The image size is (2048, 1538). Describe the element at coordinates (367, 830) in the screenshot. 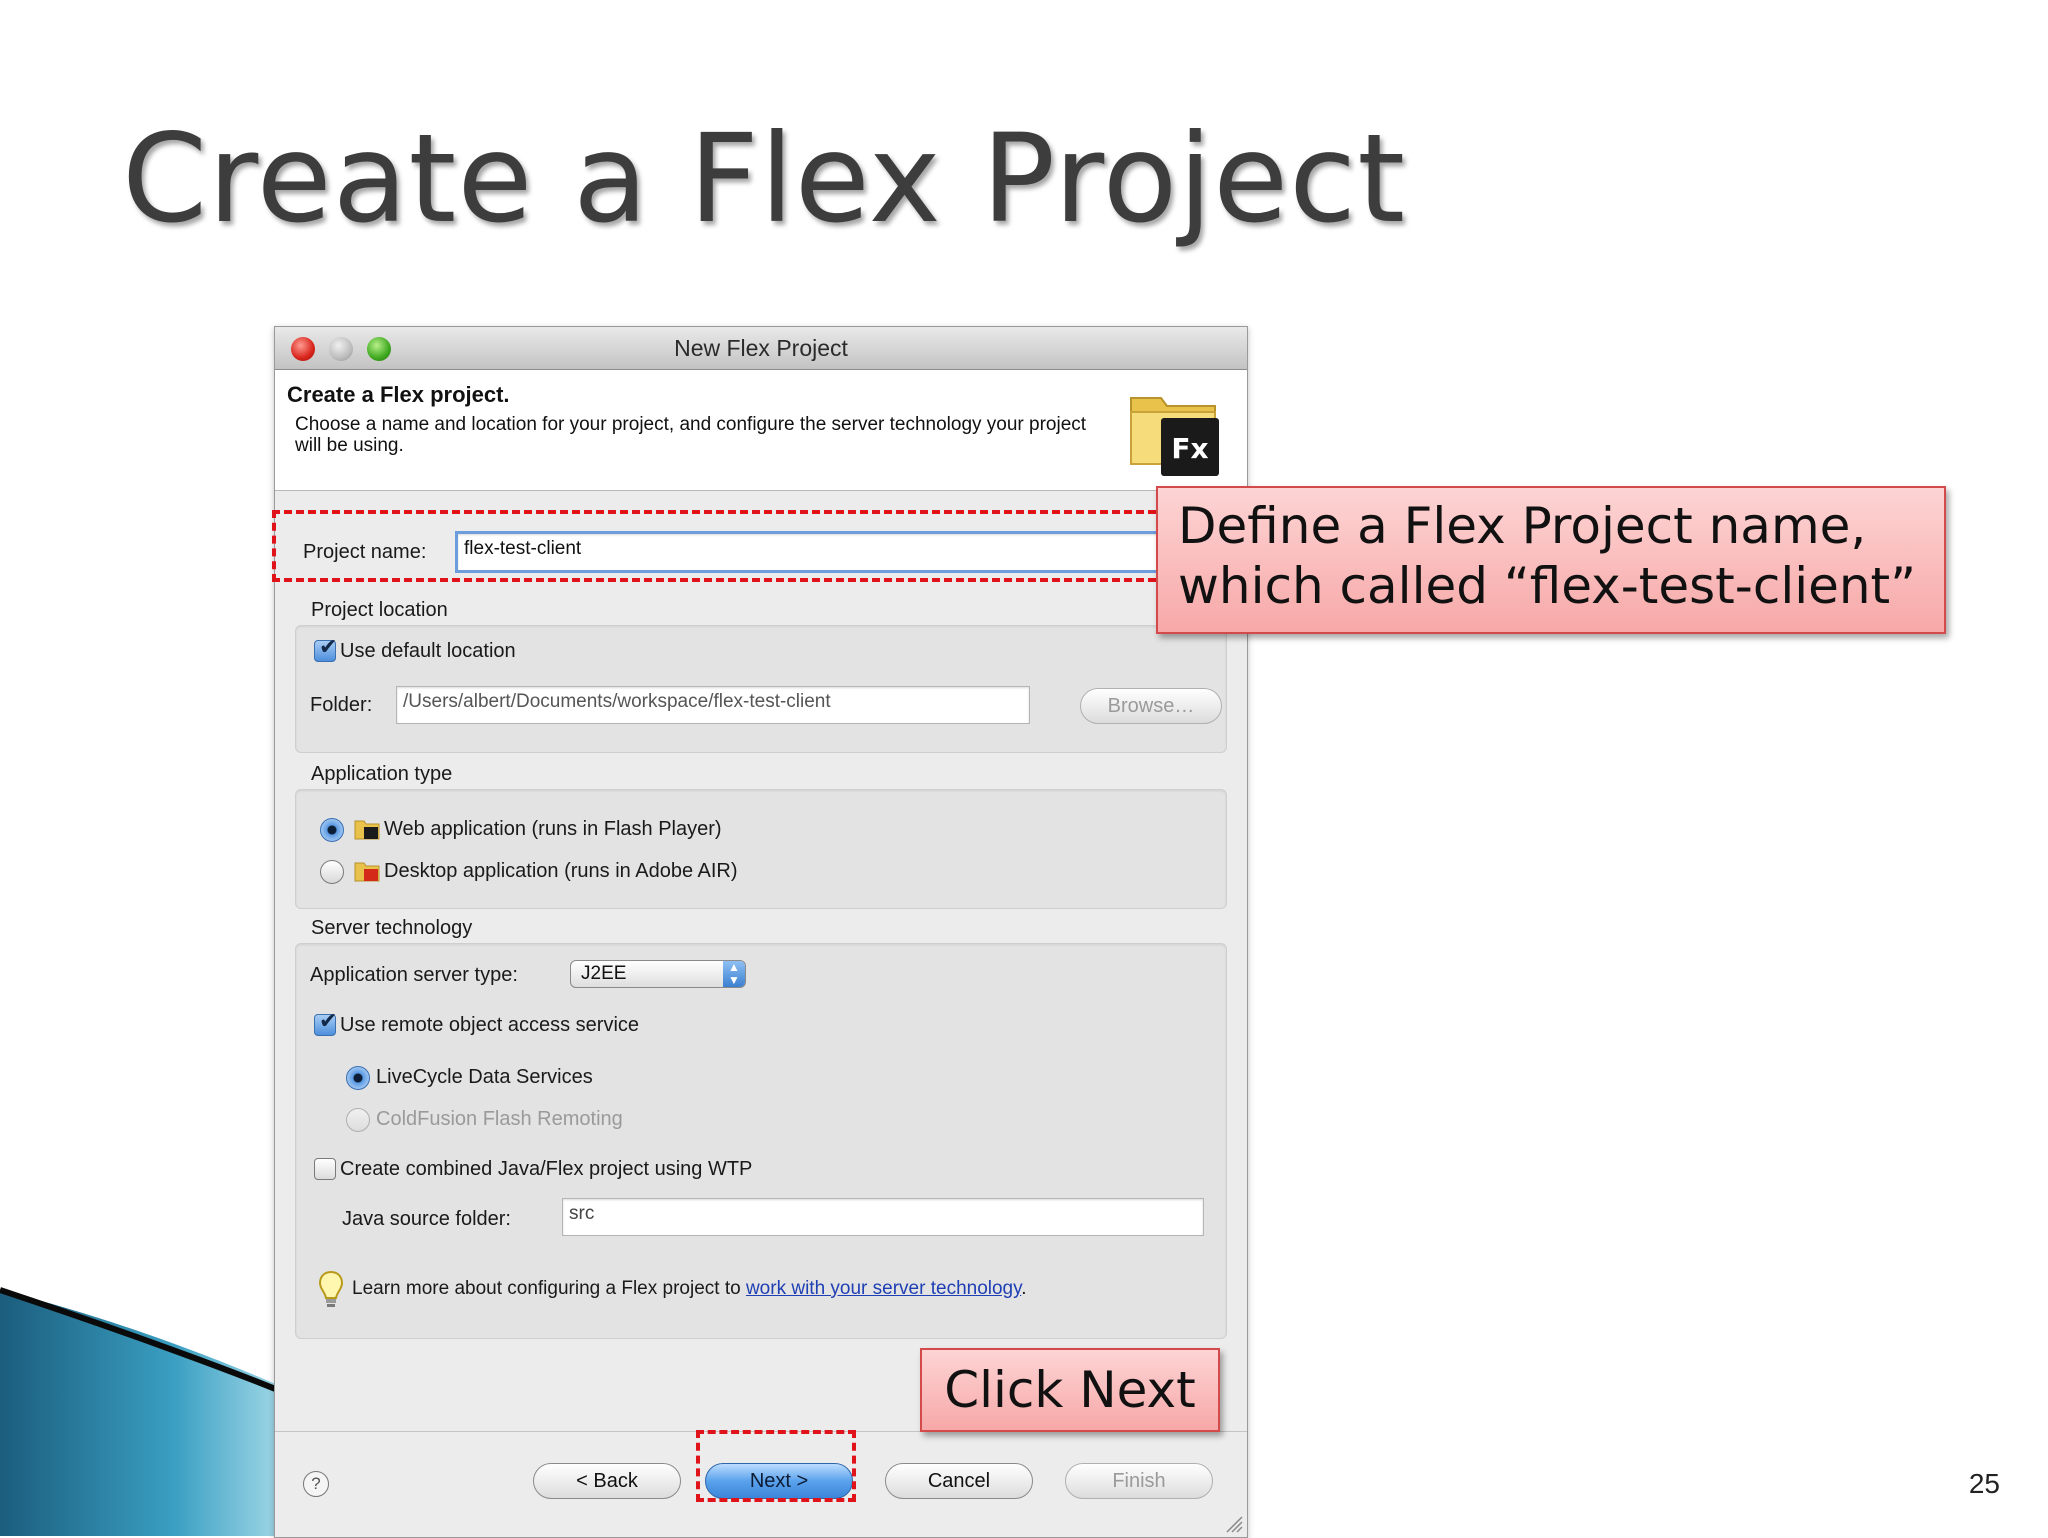

I see `web-app-folder-icon` at that location.